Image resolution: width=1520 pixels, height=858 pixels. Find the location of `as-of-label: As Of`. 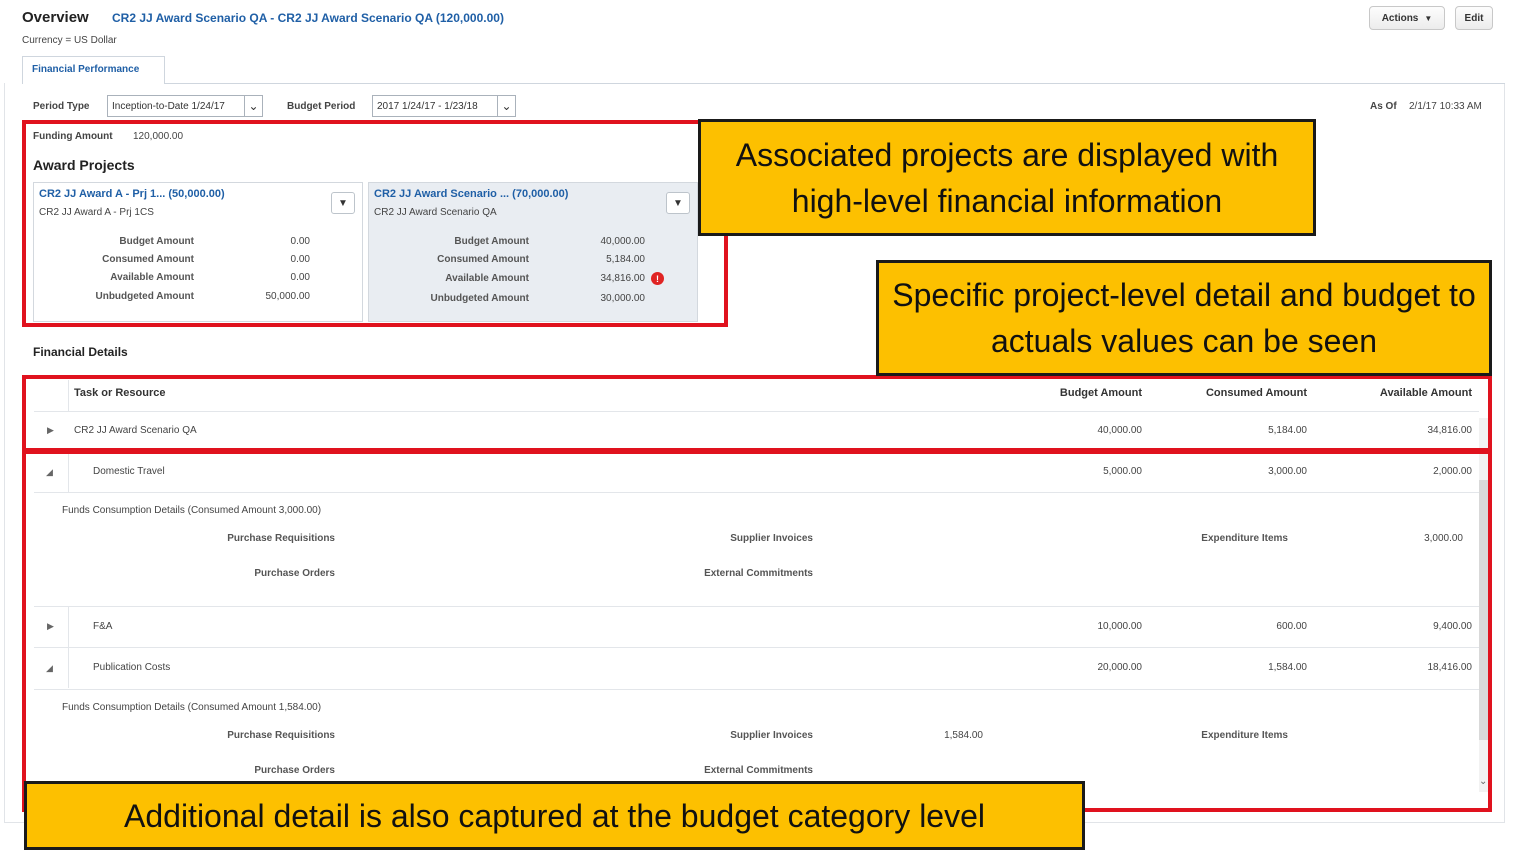

as-of-label: As Of is located at coordinates (1383, 106).